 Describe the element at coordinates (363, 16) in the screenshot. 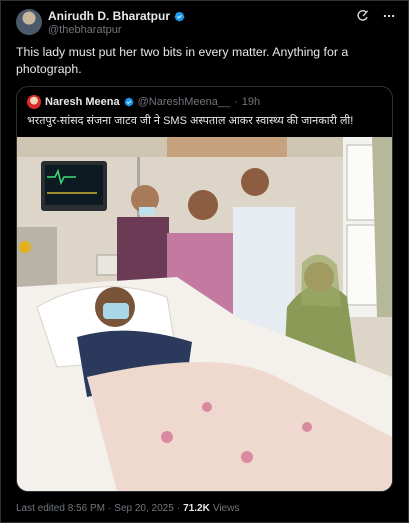

I see `grok-icon` at that location.